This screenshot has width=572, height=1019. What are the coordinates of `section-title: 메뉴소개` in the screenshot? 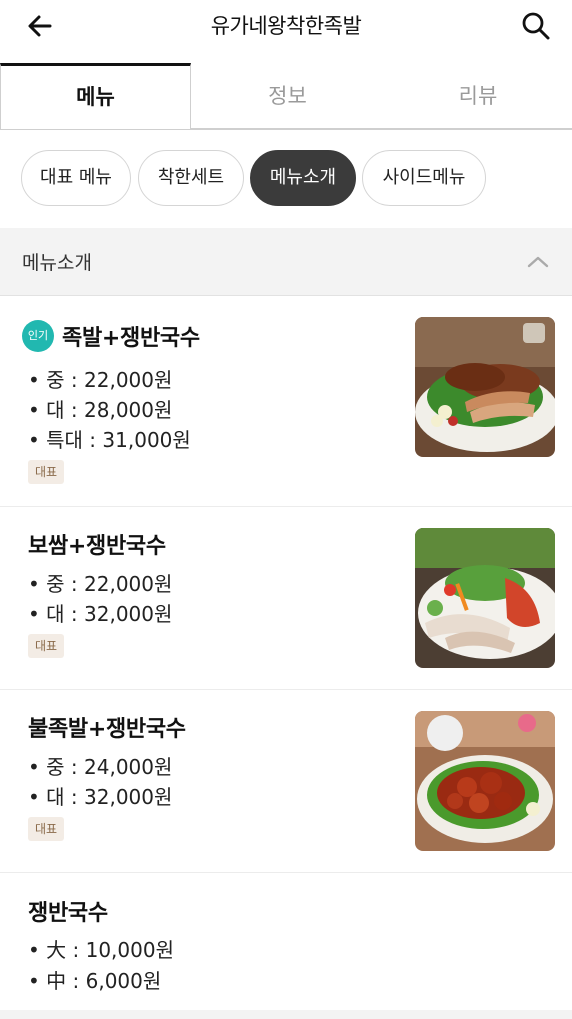 It's located at (57, 263).